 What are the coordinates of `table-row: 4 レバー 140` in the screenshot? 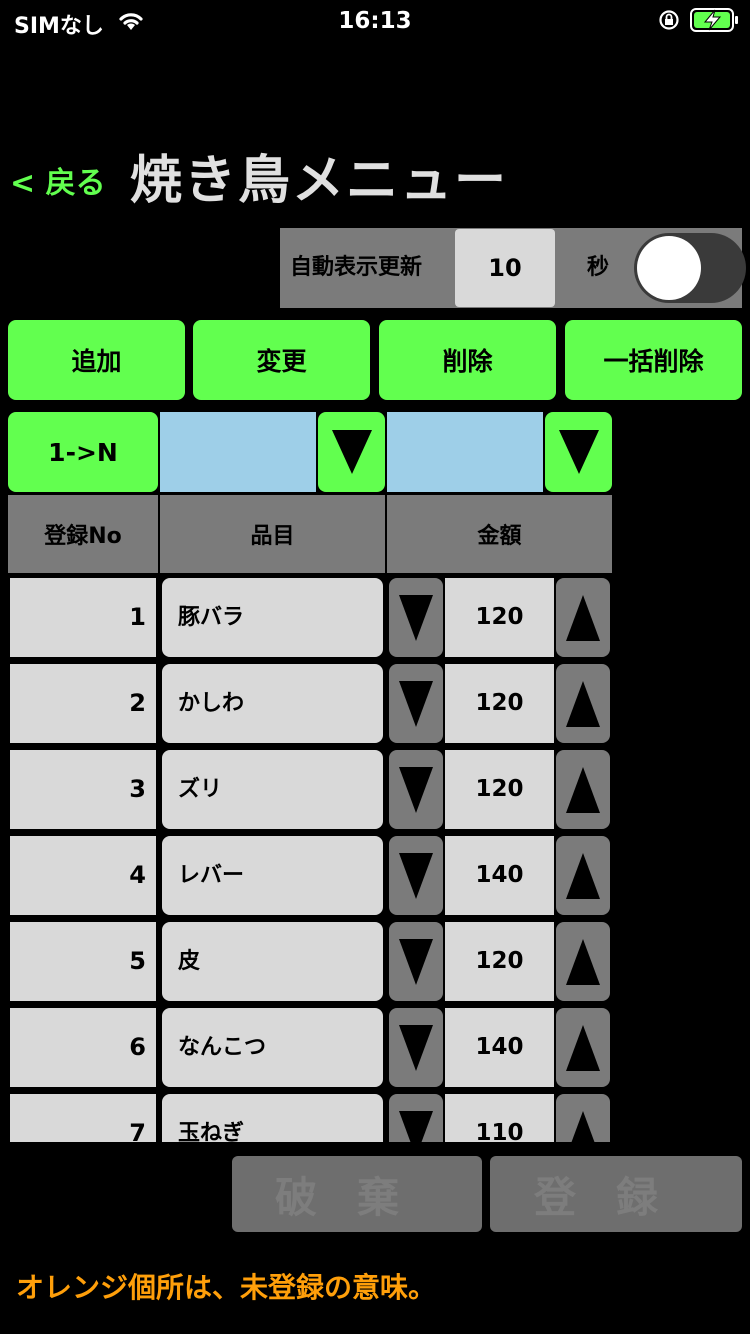 It's located at (375, 874).